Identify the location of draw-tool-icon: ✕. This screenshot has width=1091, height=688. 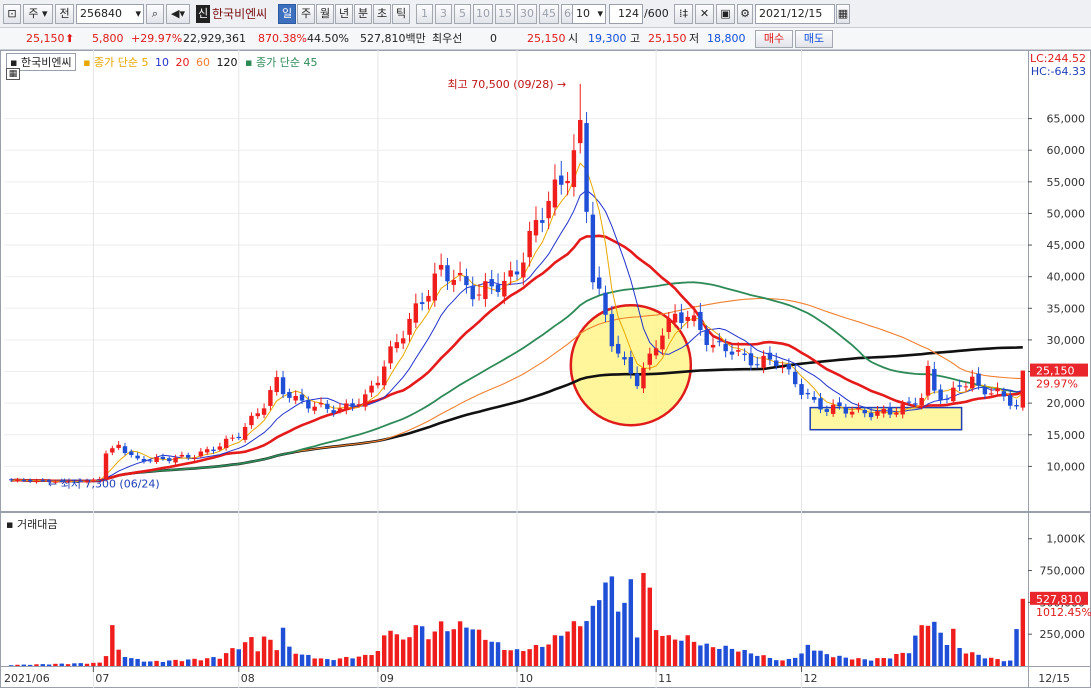
(704, 14).